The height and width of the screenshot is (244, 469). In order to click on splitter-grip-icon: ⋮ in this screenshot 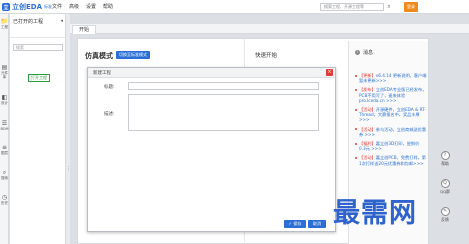, I will do `click(68, 169)`.